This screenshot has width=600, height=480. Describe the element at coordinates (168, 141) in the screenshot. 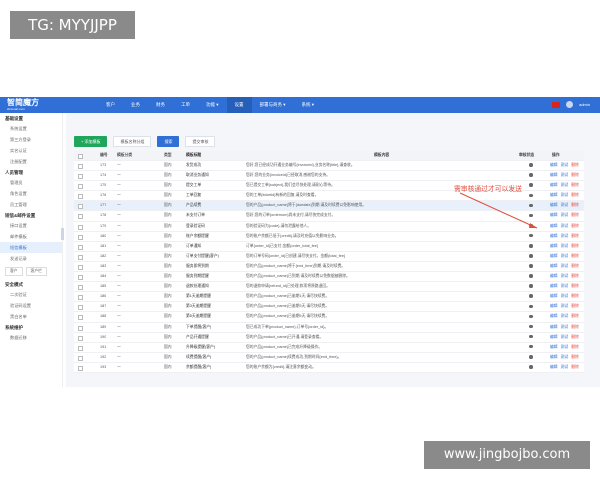

I see `search-button: 搜索` at that location.